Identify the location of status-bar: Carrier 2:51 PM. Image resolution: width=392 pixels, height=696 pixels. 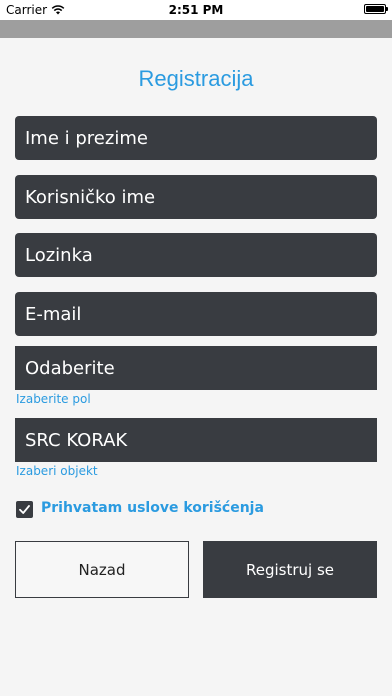
(196, 10).